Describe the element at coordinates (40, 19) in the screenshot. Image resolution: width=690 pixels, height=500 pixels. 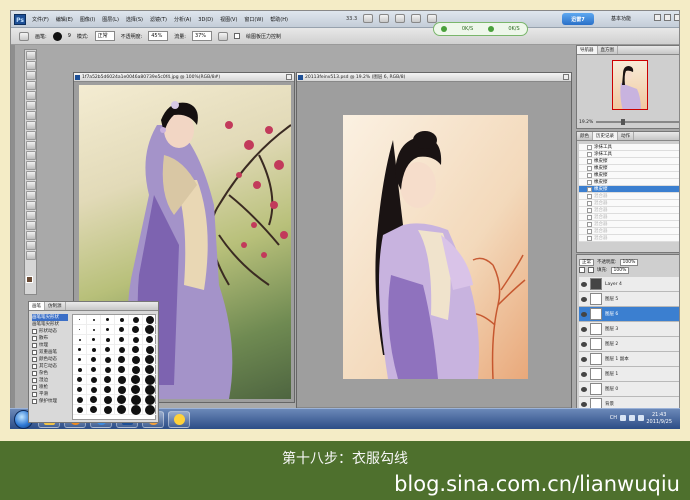
I see `menu-file: 文件(F)` at that location.